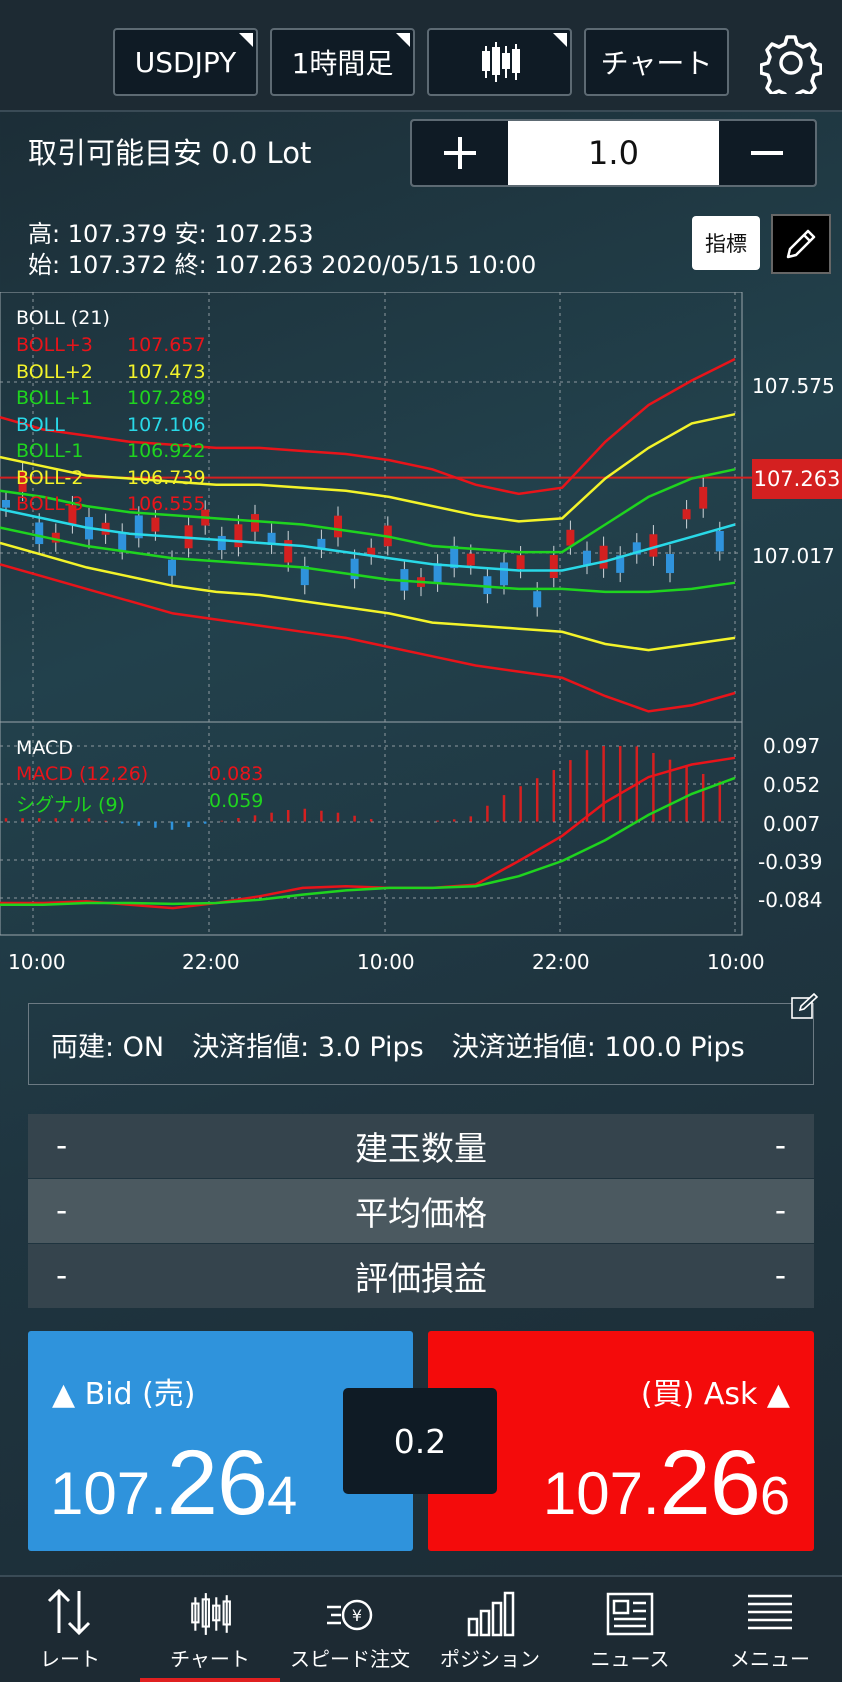  What do you see at coordinates (601, 1493) in the screenshot?
I see `ask-price-major: 107.` at bounding box center [601, 1493].